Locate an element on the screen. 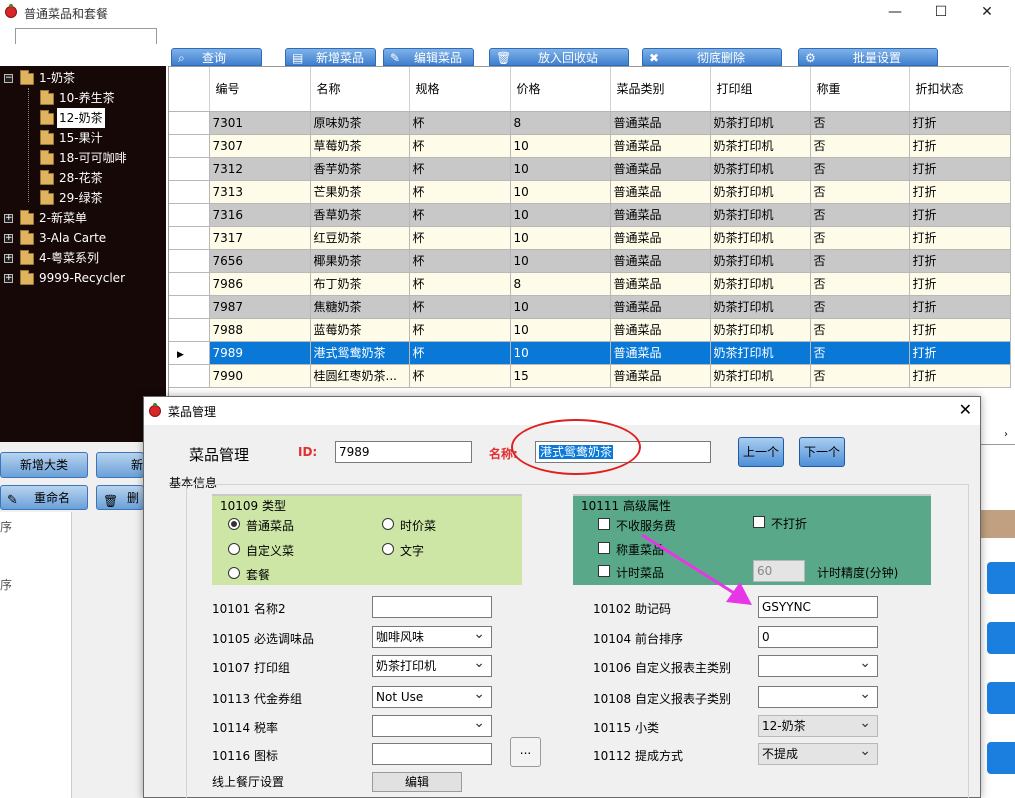  column-header: 名称 is located at coordinates (360, 89).